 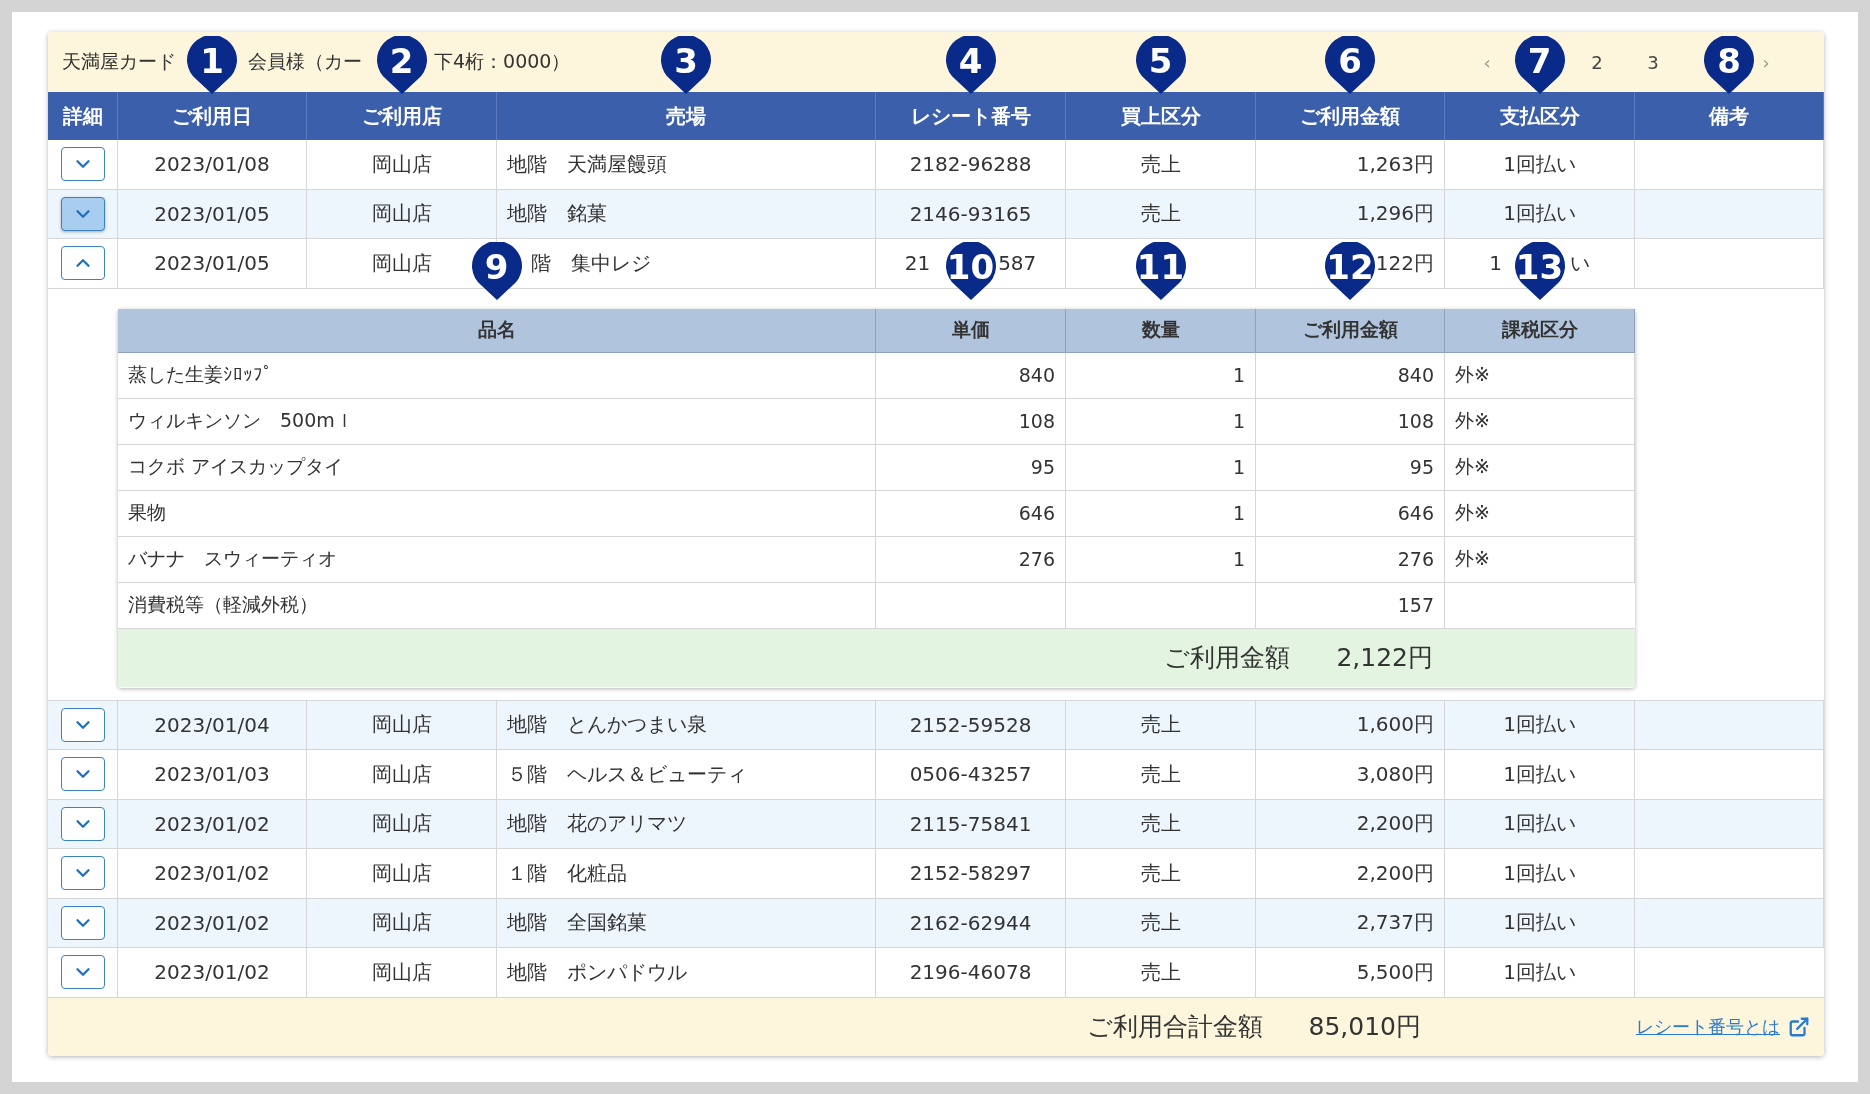 I want to click on page-link: 3, so click(x=1653, y=62).